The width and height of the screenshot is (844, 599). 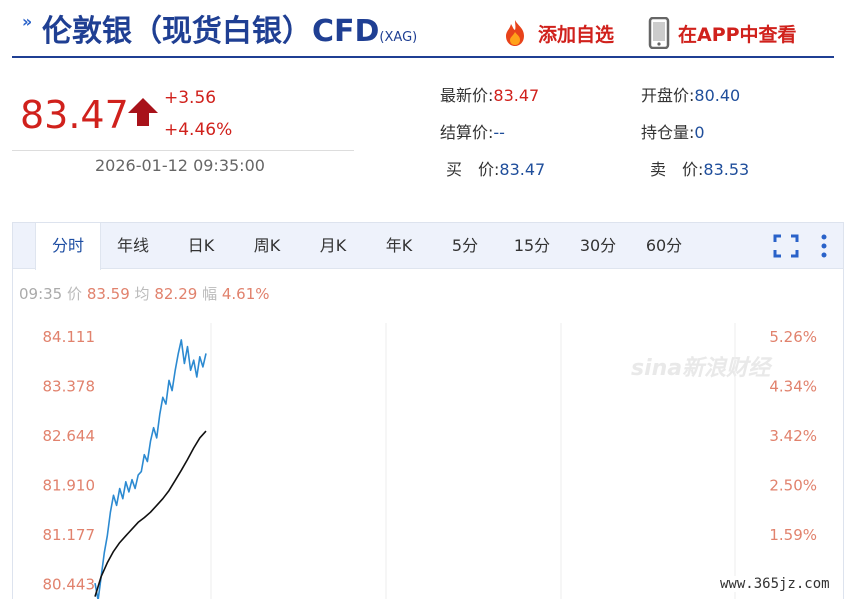 What do you see at coordinates (717, 95) in the screenshot?
I see `stat-value: 80.40` at bounding box center [717, 95].